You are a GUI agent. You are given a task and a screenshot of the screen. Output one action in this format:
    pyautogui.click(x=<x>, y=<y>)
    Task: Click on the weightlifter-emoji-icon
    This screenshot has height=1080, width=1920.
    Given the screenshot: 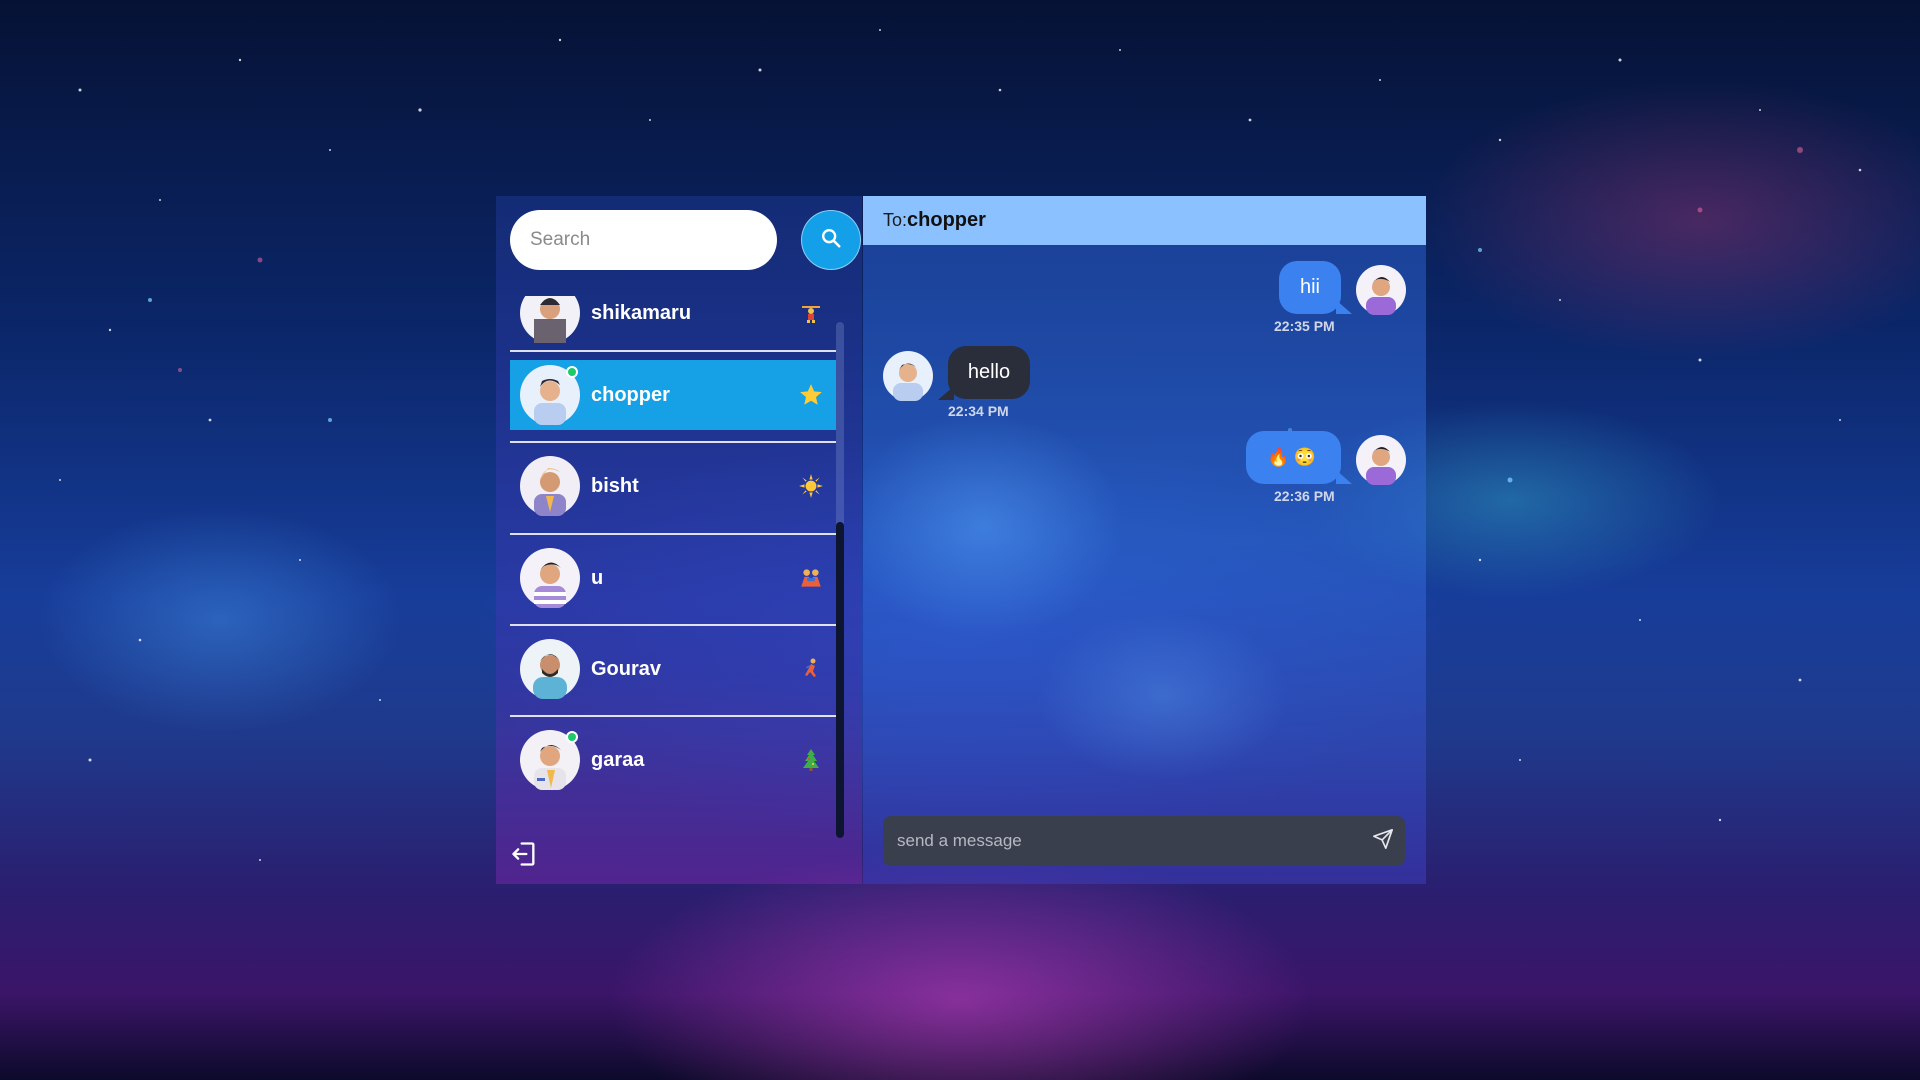 What is the action you would take?
    pyautogui.click(x=811, y=313)
    